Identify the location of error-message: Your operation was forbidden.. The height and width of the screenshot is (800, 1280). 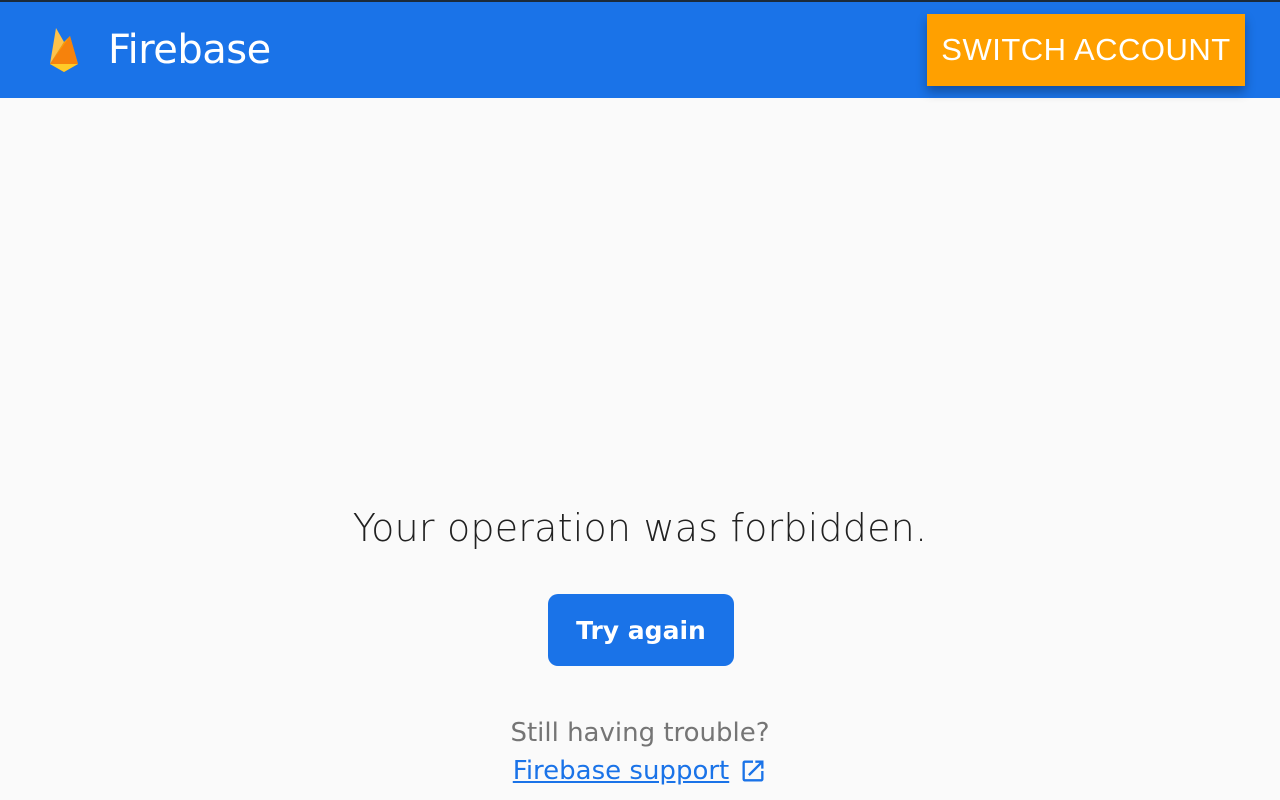
(640, 528).